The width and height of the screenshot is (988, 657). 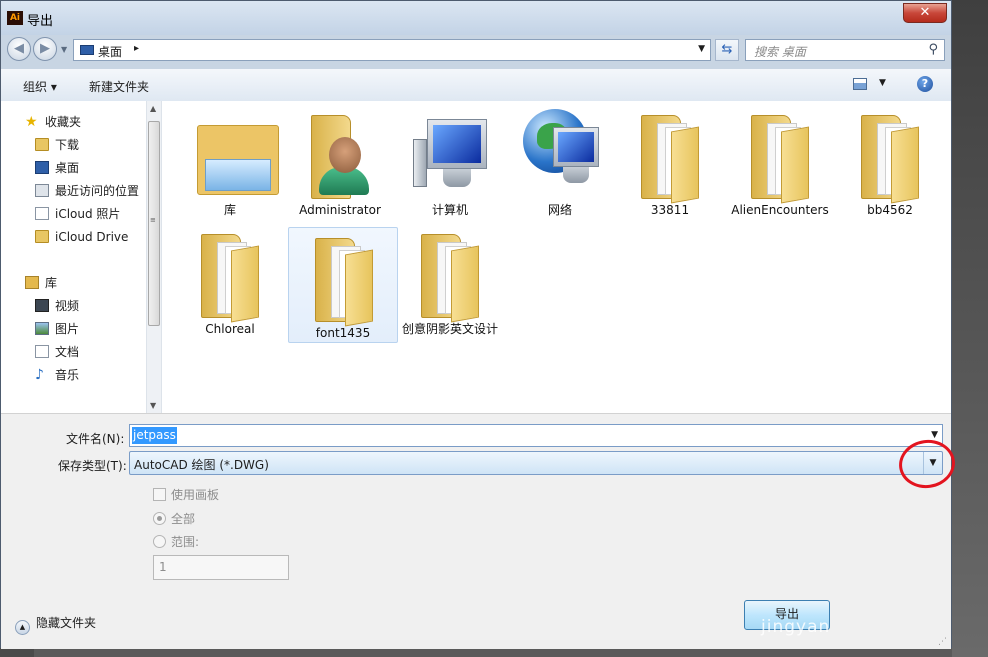 I want to click on nav-item-icloud-photos: iCloud 照片, so click(x=78, y=214).